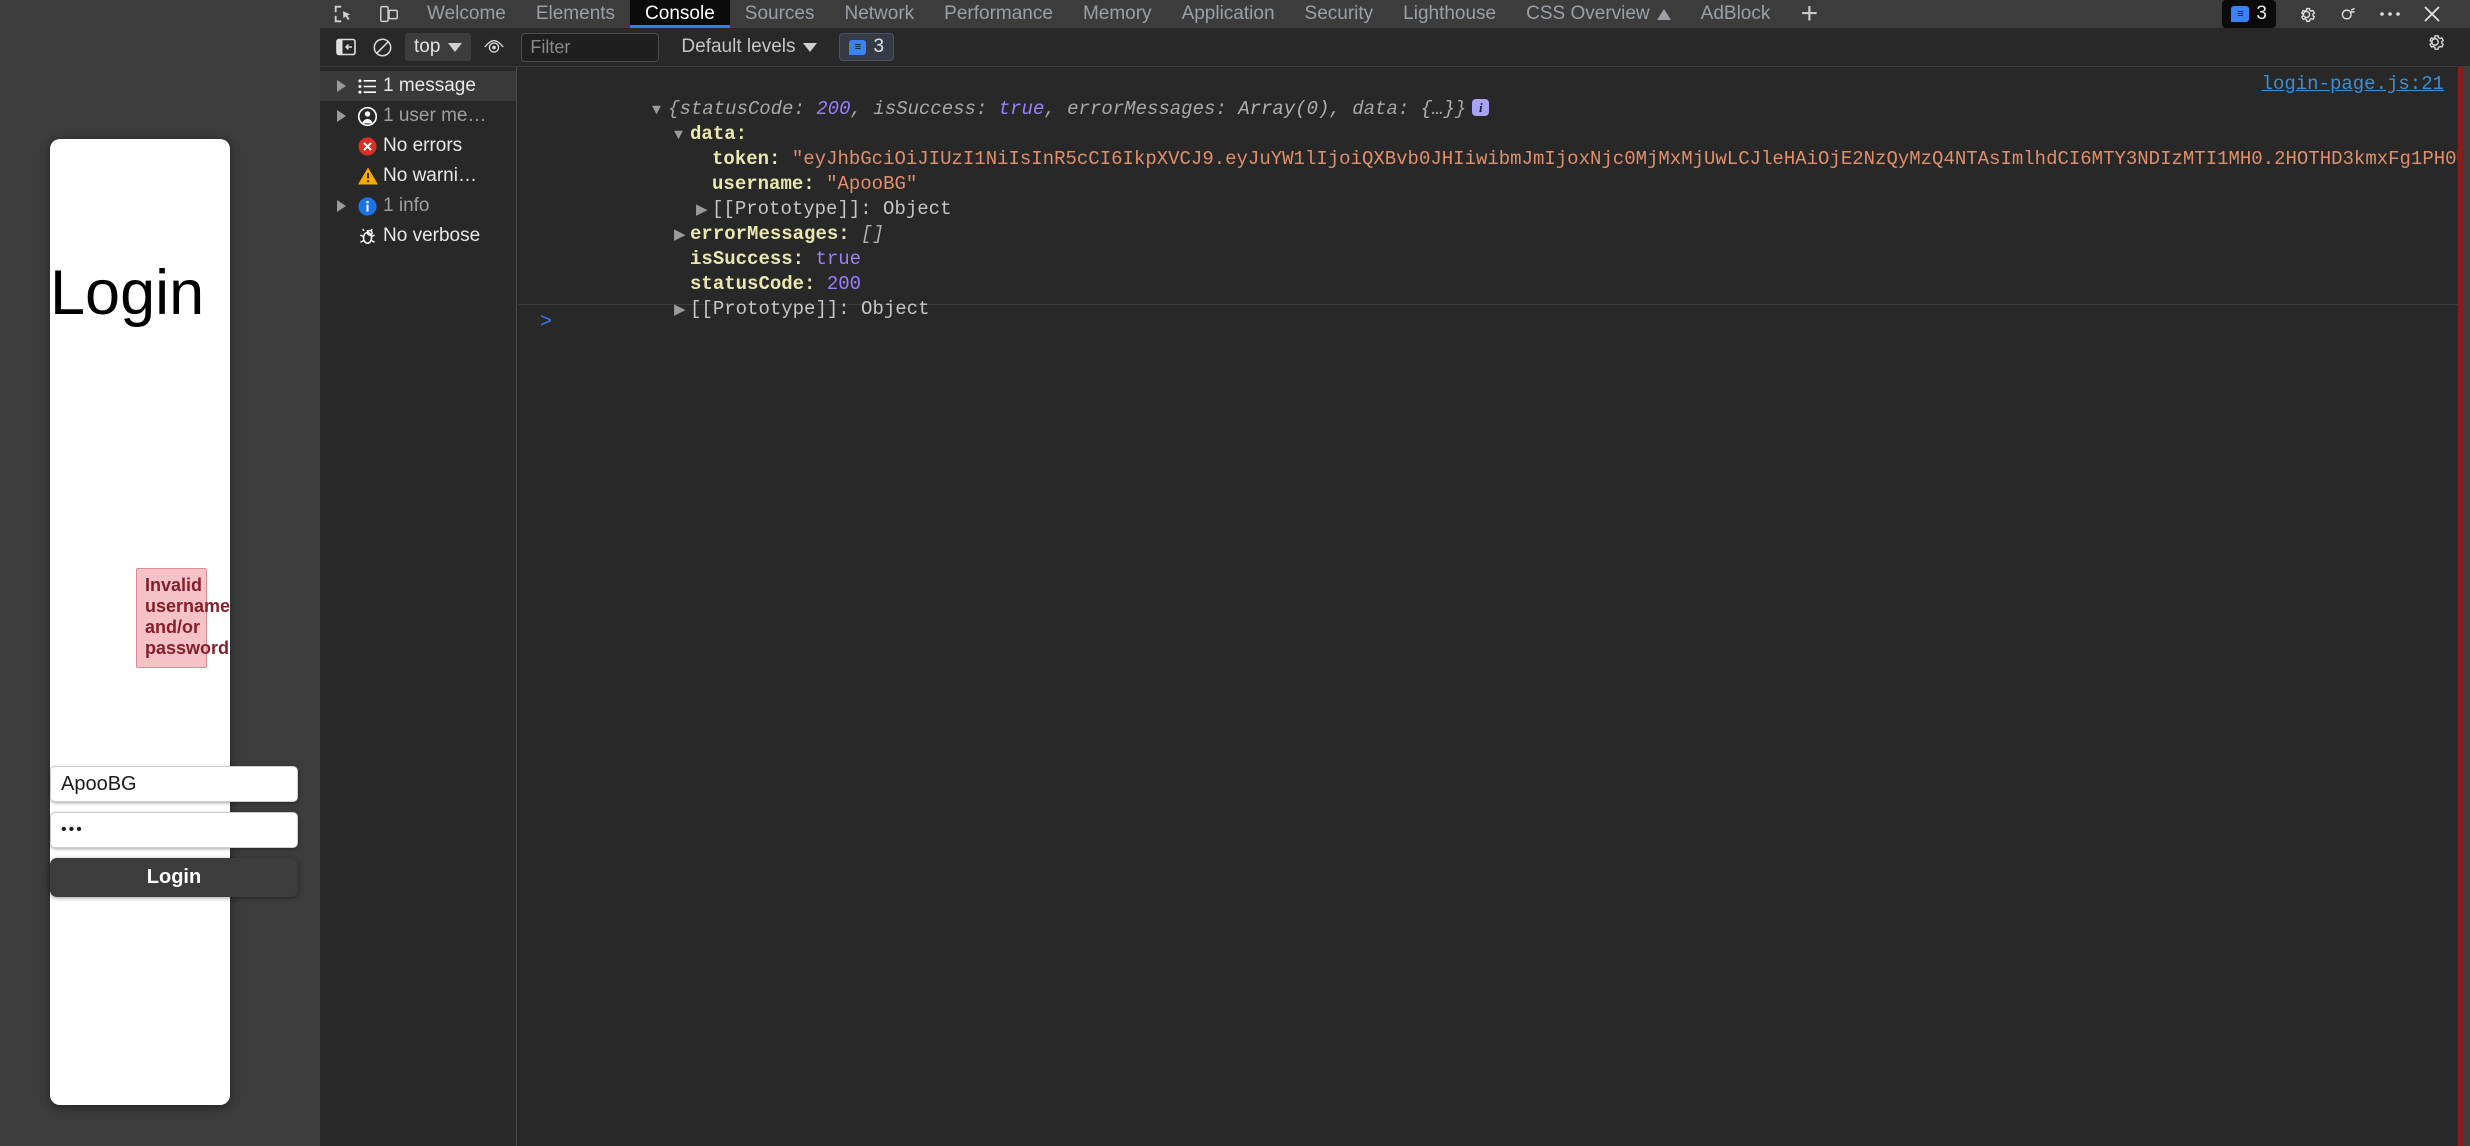 The width and height of the screenshot is (2470, 1146). Describe the element at coordinates (844, 284) in the screenshot. I see `value-statuscode: 200` at that location.